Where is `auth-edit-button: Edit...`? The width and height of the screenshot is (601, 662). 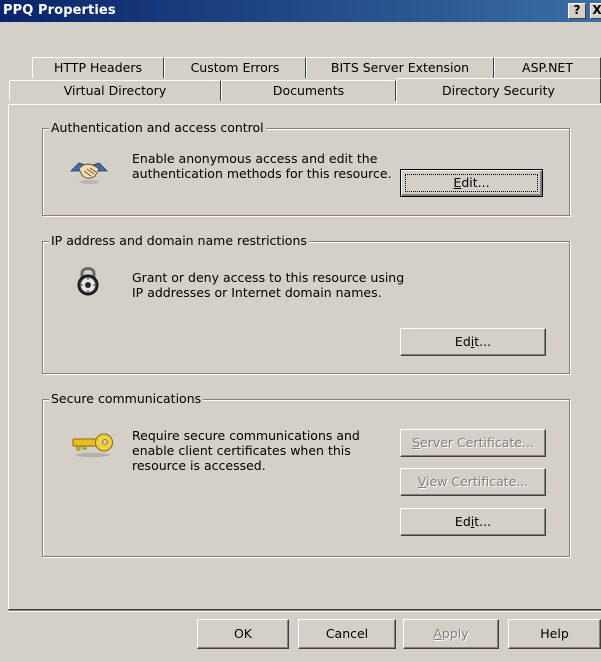
auth-edit-button: Edit... is located at coordinates (471, 183).